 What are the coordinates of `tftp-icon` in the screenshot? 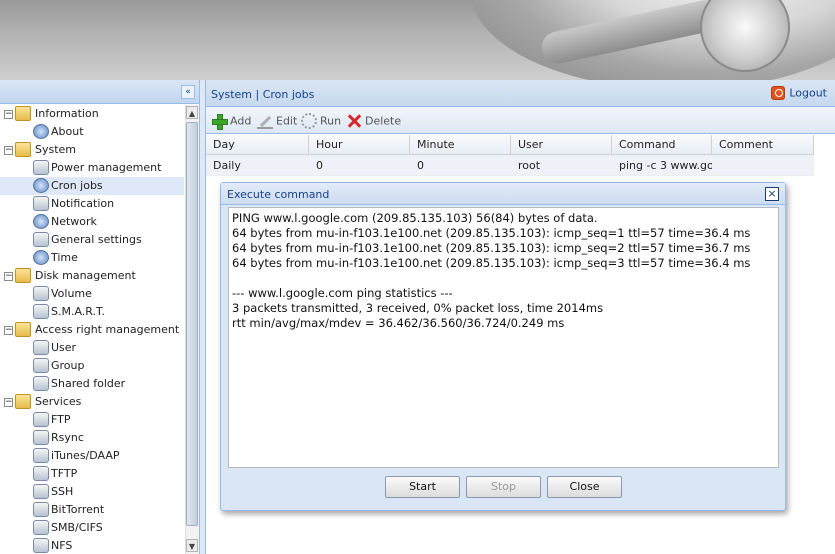 It's located at (41, 473).